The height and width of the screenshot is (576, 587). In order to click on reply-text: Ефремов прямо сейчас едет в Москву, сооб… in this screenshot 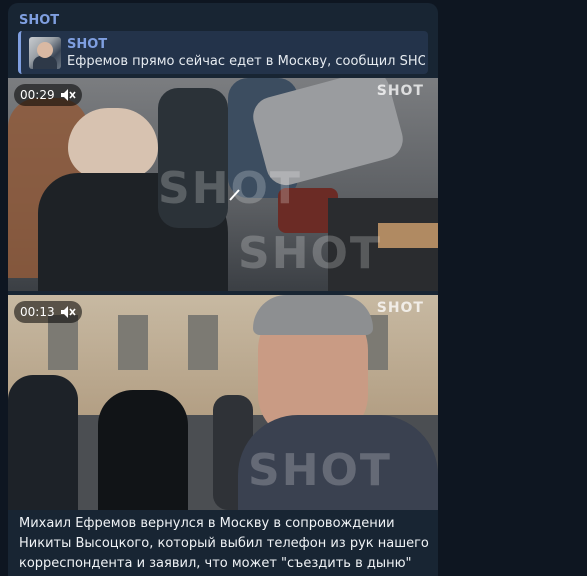, I will do `click(246, 61)`.